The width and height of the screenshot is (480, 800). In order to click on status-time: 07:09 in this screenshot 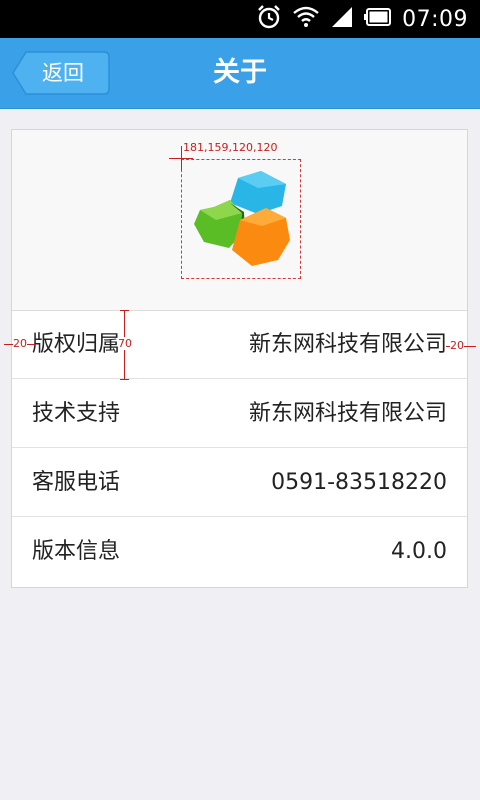, I will do `click(435, 19)`.